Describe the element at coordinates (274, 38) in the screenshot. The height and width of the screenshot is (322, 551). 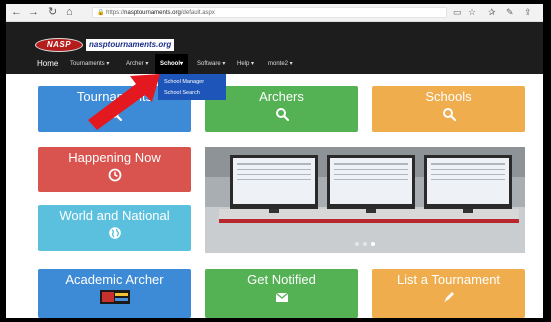
I see `site-header: NASP nasptournaments.org` at that location.